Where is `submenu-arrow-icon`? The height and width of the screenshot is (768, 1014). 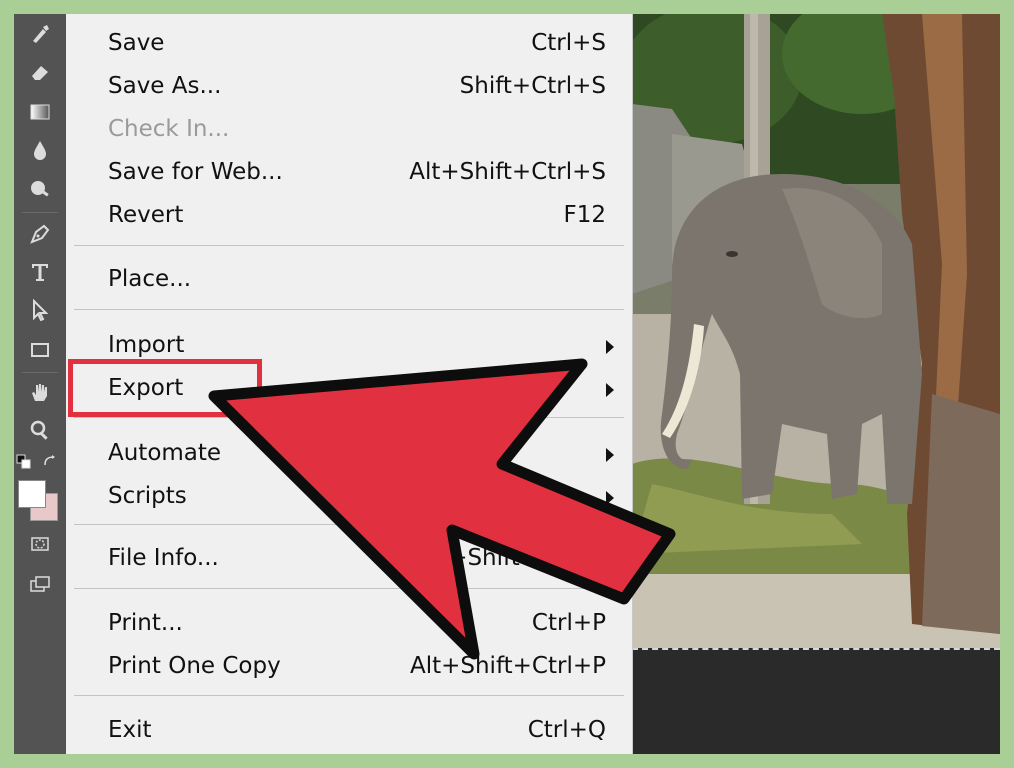 submenu-arrow-icon is located at coordinates (610, 347).